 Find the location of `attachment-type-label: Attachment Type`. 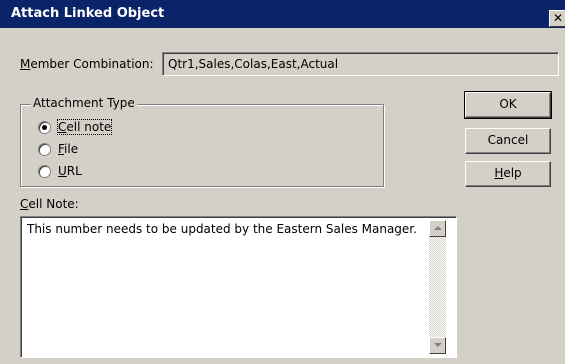

attachment-type-label: Attachment Type is located at coordinates (84, 103).